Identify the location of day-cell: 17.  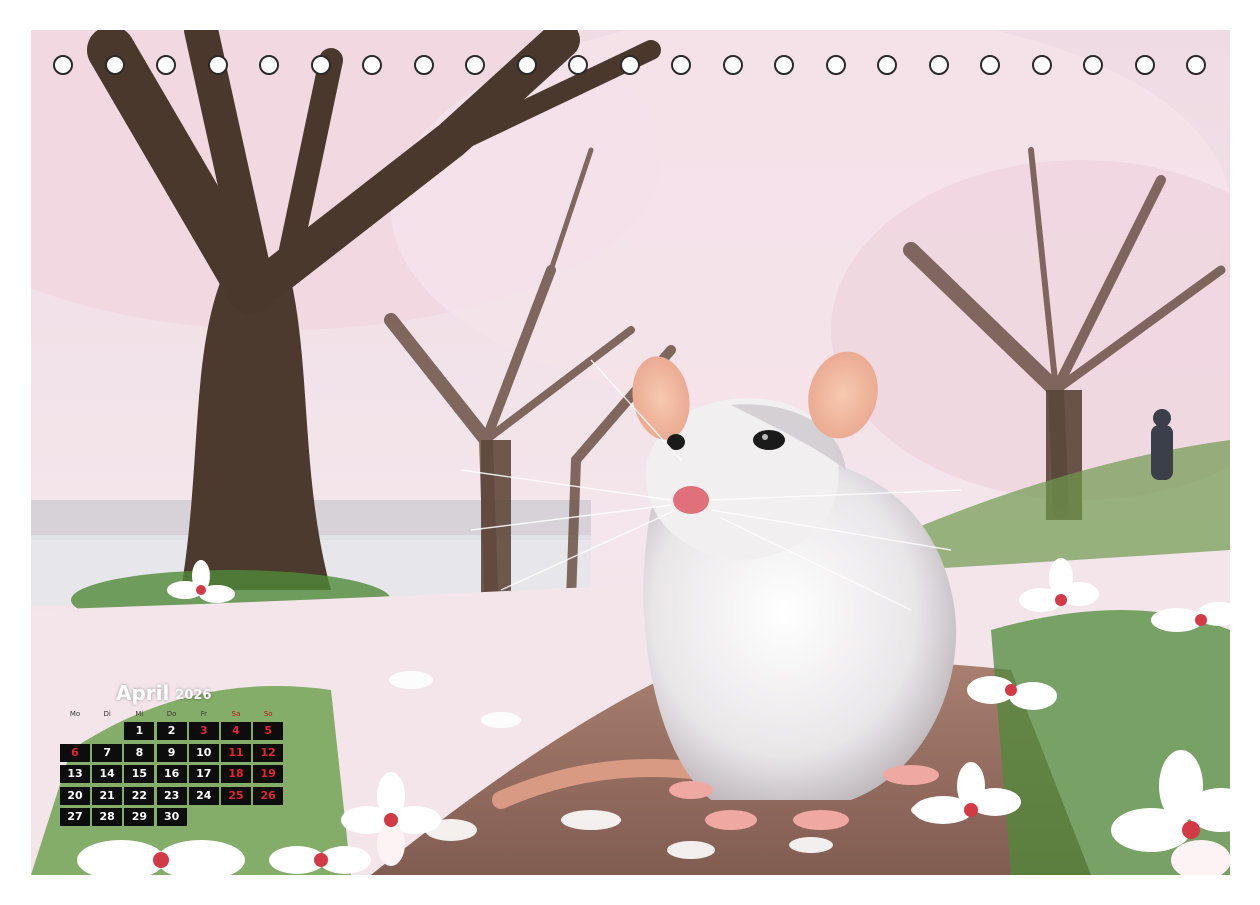
(203, 774).